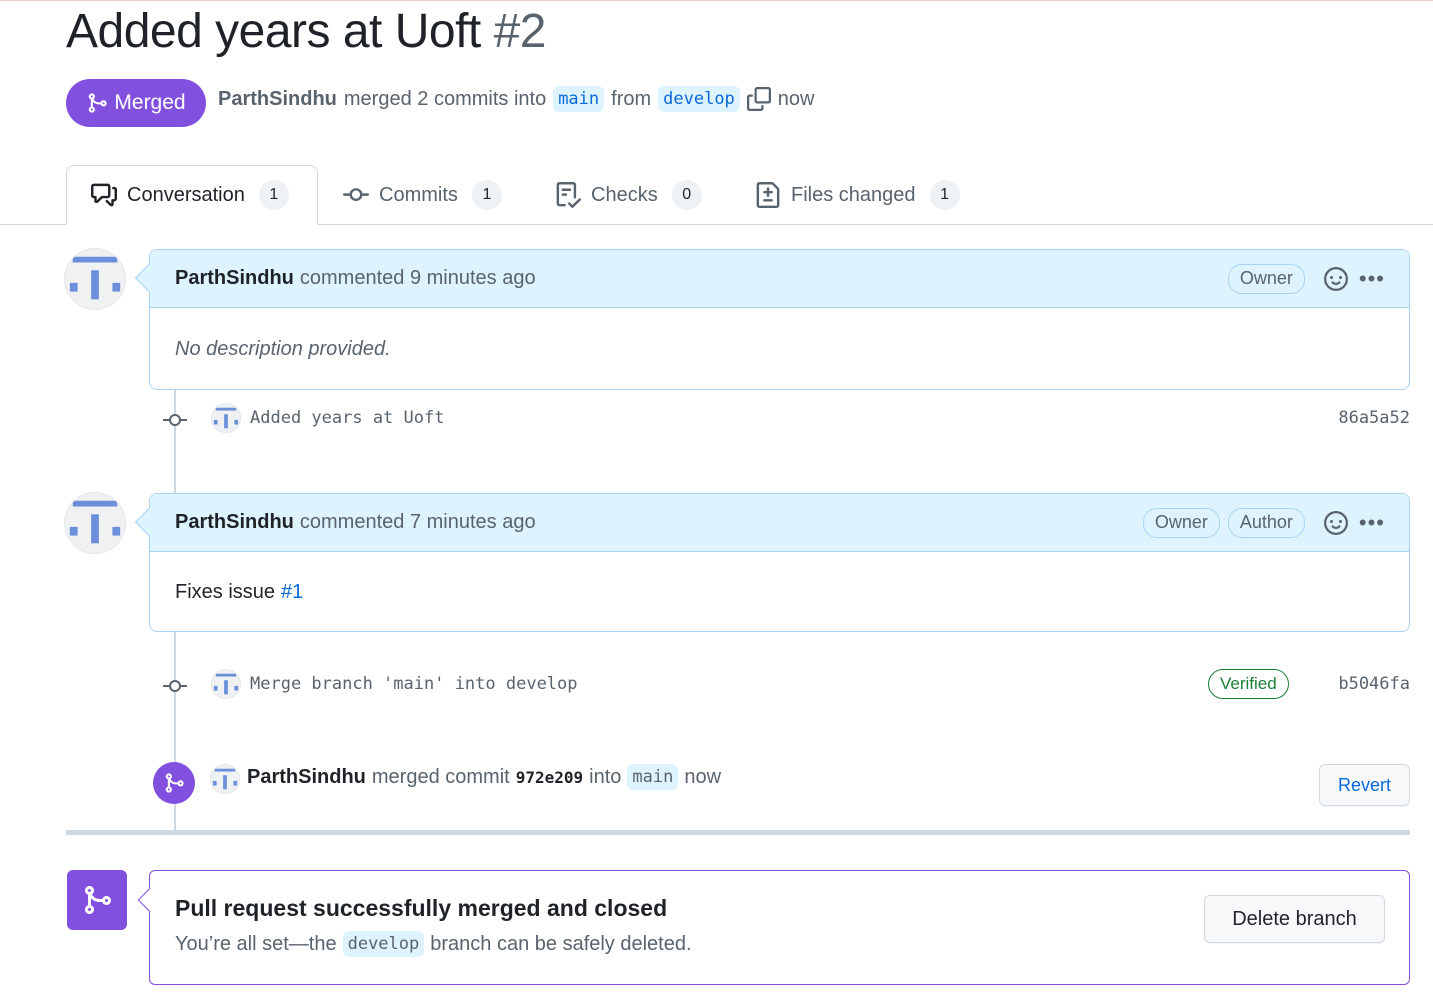  I want to click on pr-title-text: Added years at Uoft, so click(273, 31).